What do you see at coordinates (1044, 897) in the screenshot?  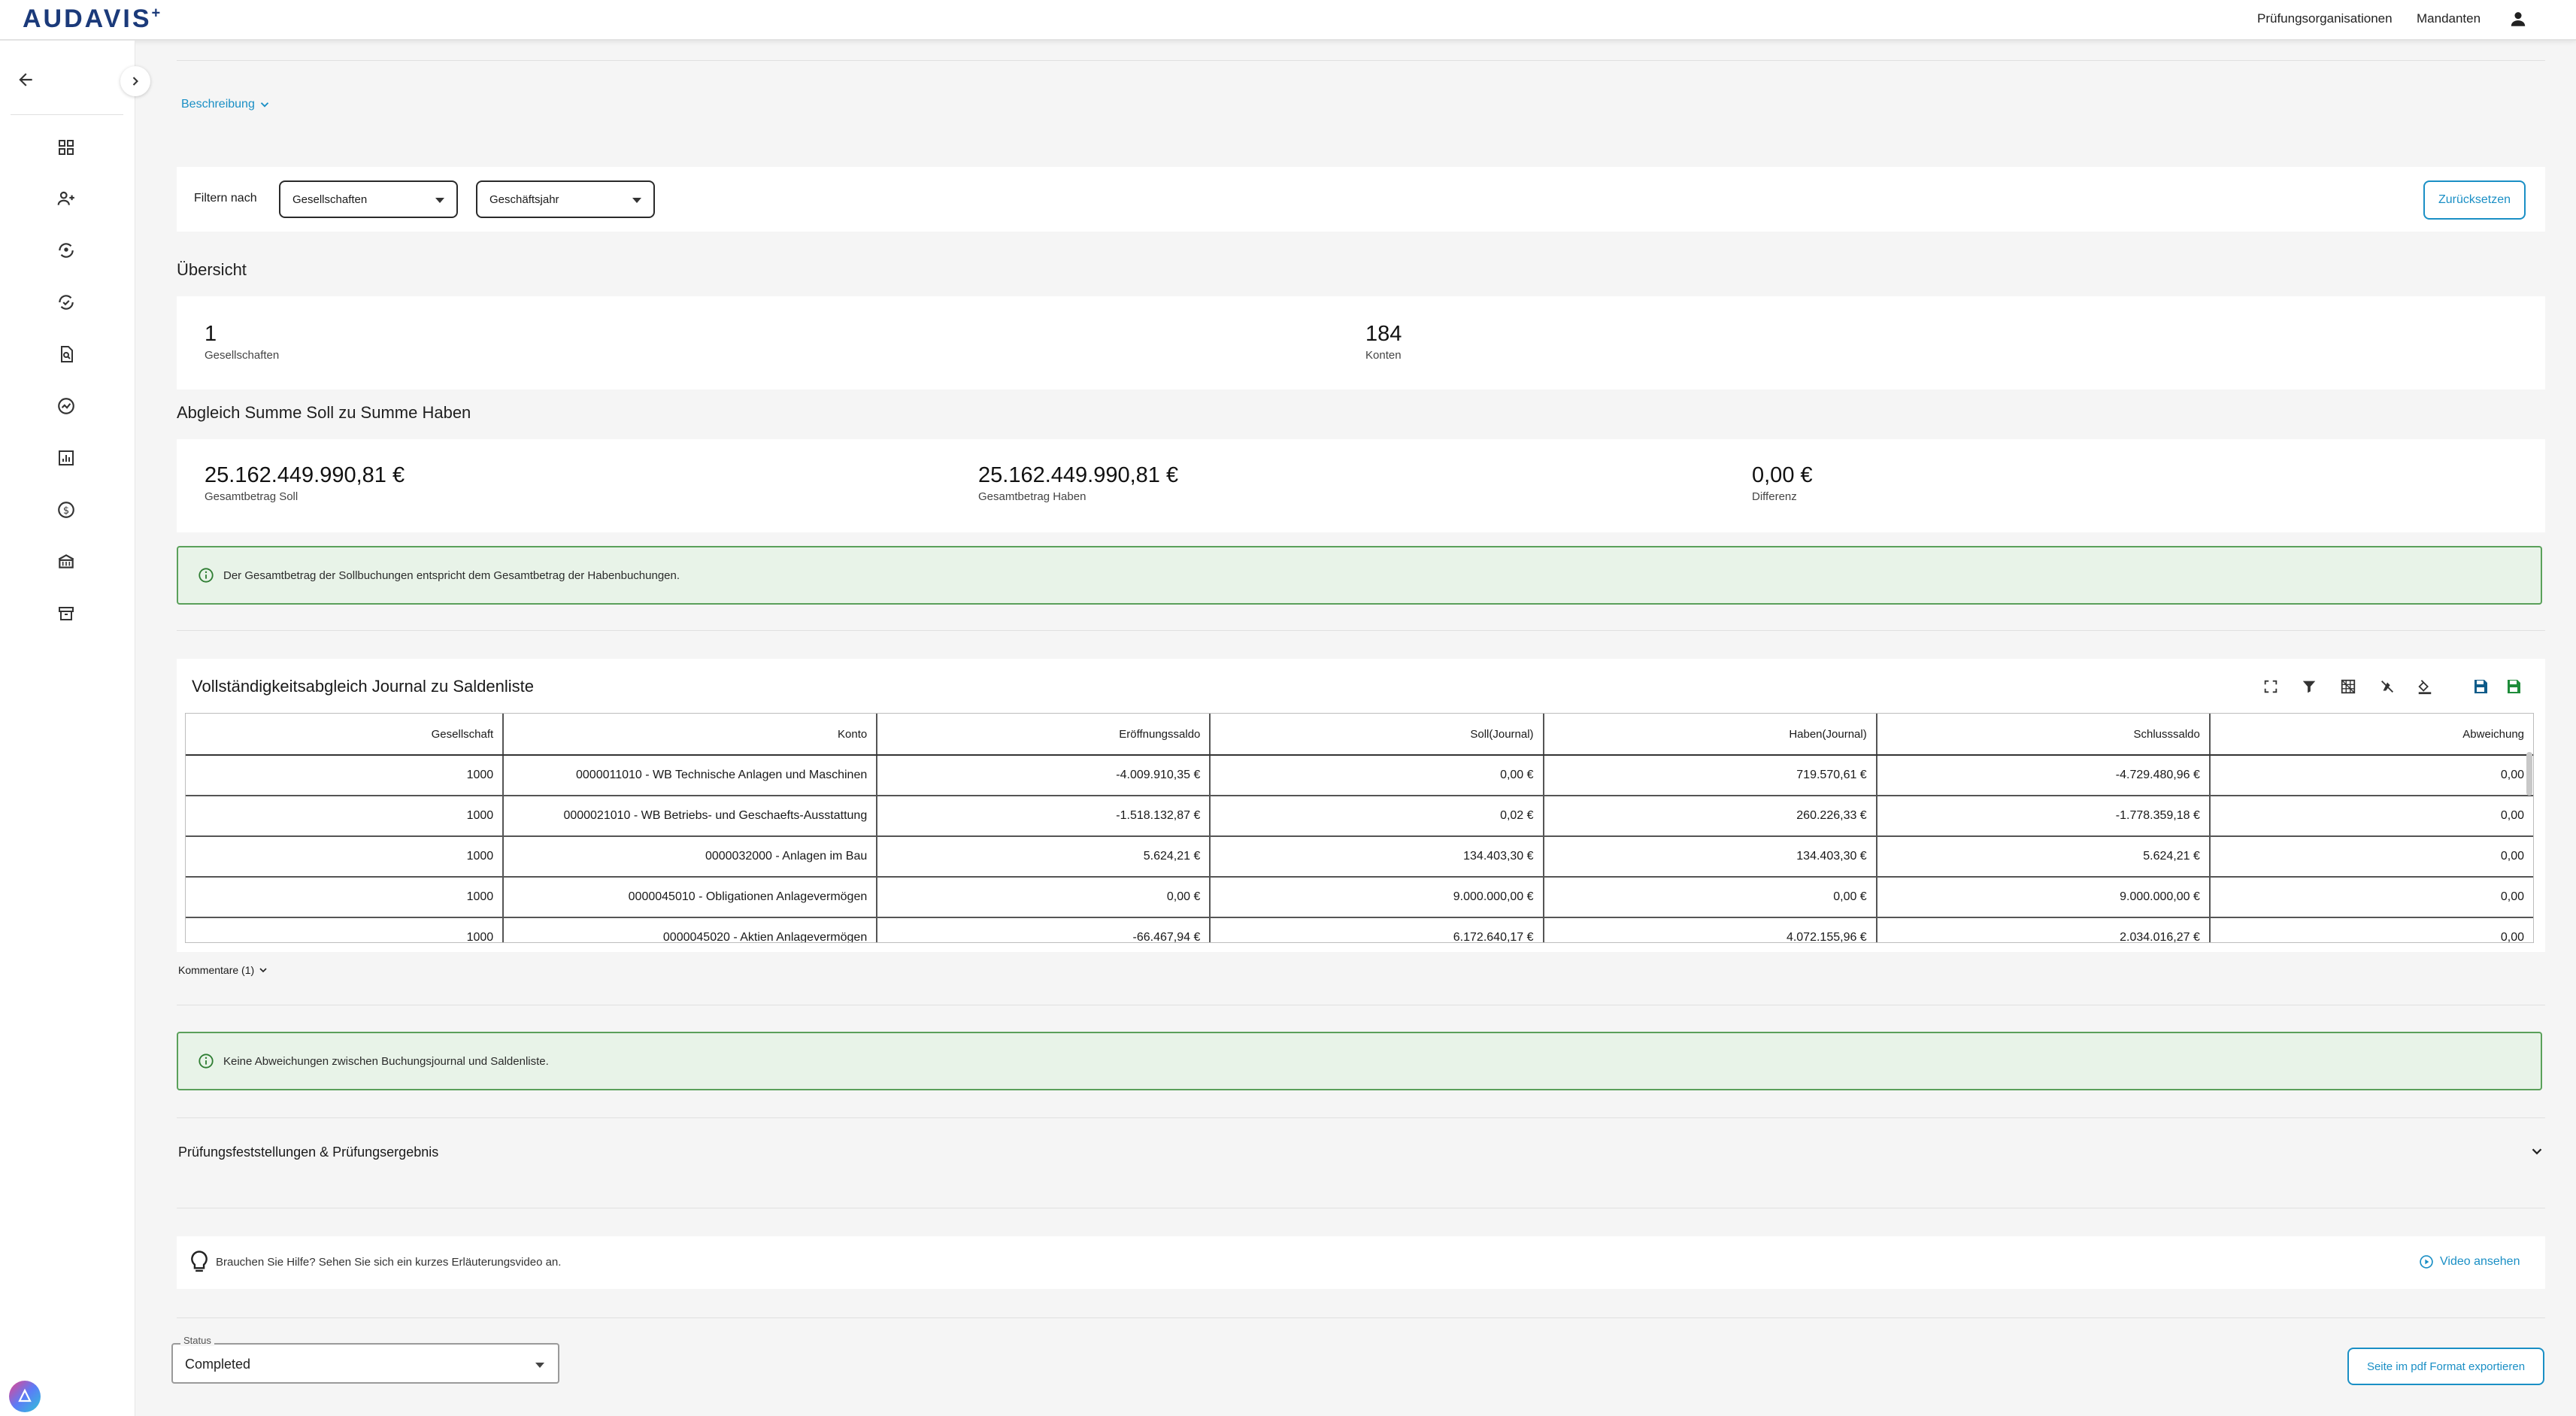 I see `cell-eroeffnungssaldo: 0,00 €` at bounding box center [1044, 897].